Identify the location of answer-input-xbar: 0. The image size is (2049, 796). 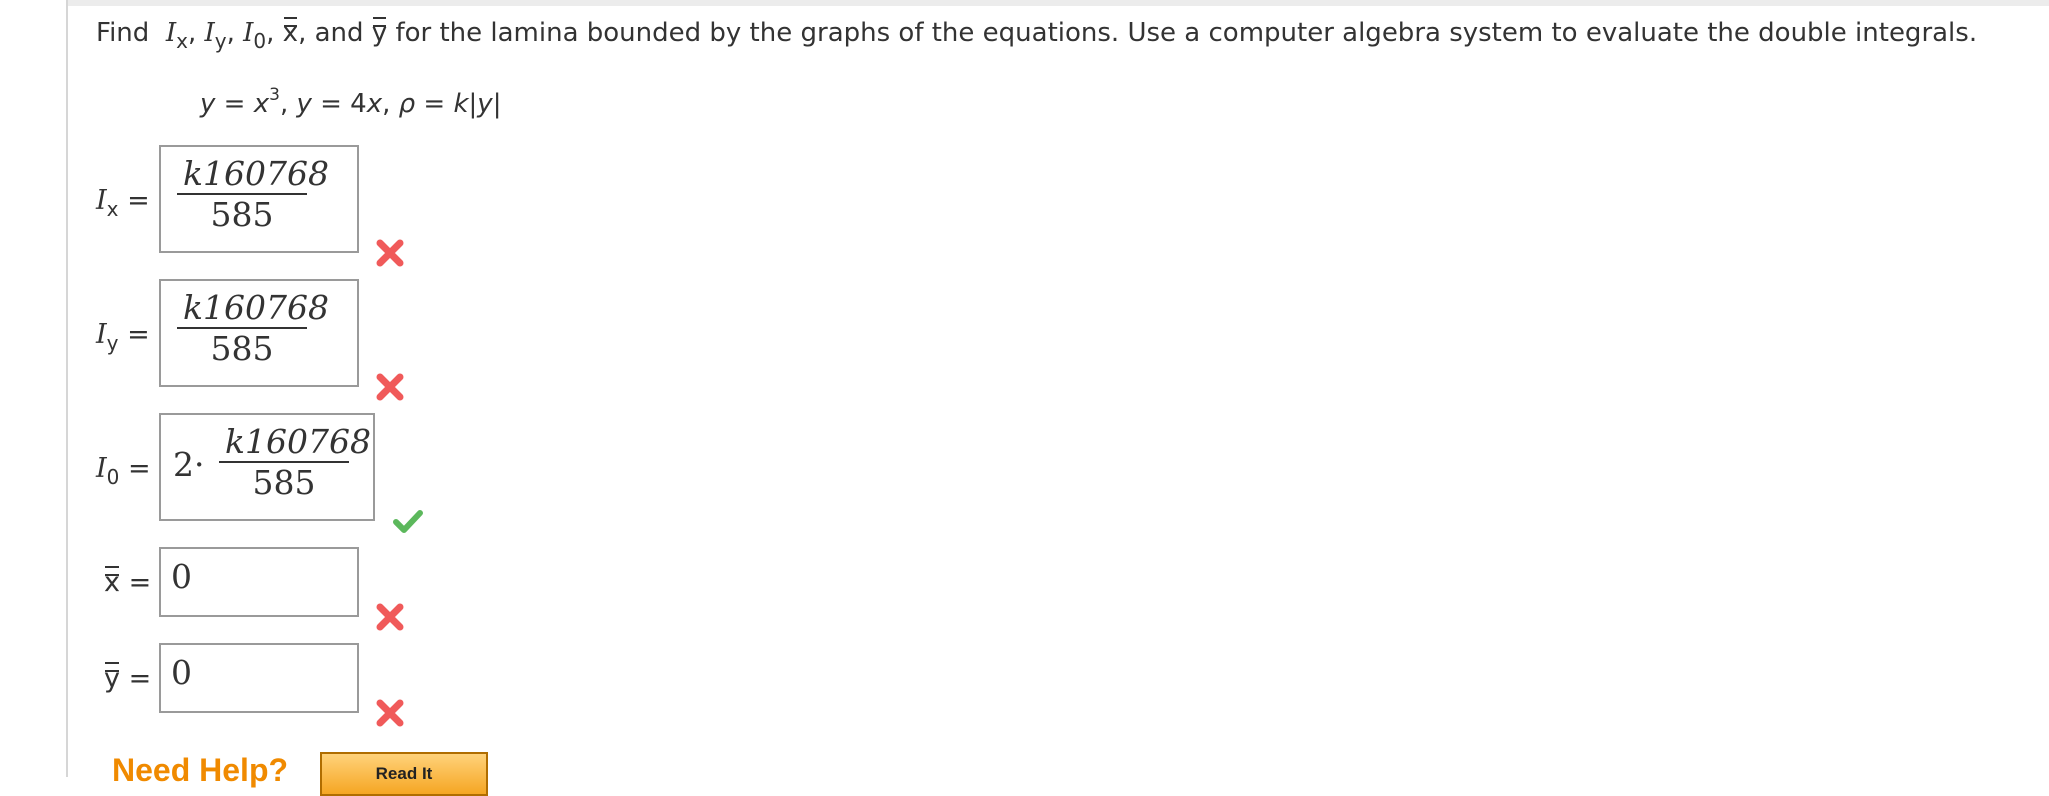
(259, 582).